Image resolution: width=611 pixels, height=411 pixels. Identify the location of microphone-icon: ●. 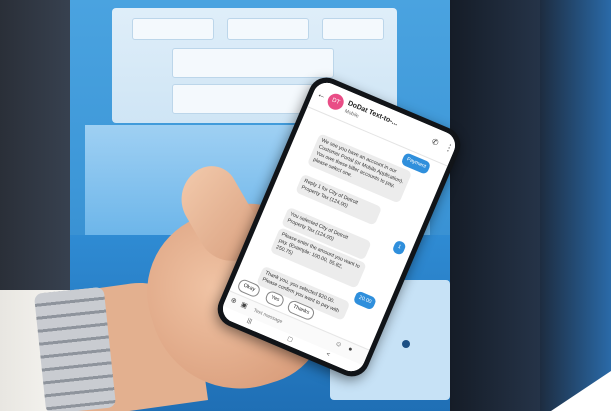
(350, 350).